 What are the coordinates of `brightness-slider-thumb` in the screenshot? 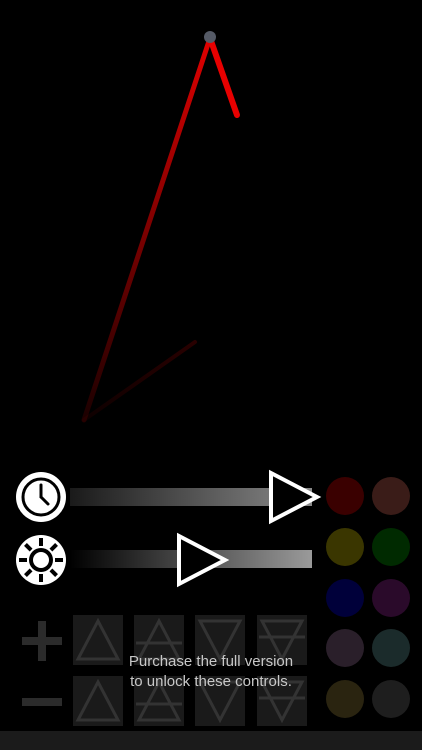 It's located at (203, 560).